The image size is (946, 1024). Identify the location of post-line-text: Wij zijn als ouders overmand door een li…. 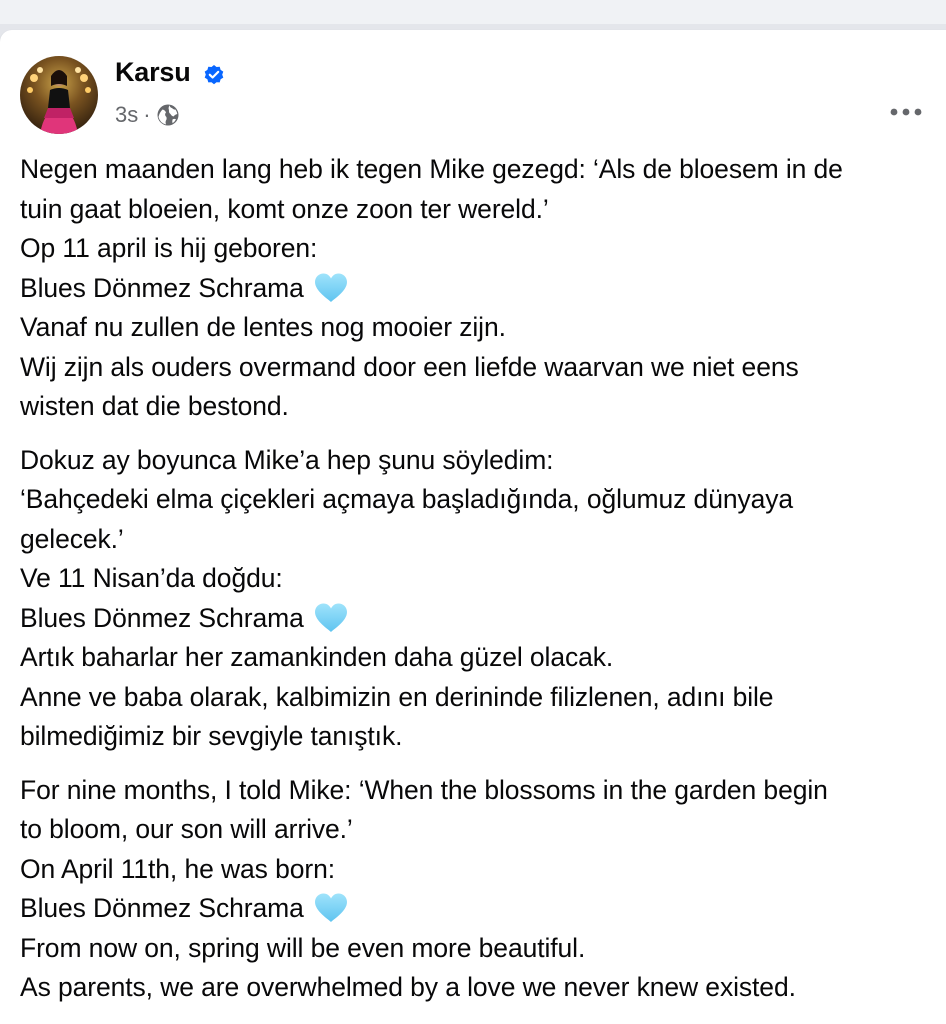
(409, 366).